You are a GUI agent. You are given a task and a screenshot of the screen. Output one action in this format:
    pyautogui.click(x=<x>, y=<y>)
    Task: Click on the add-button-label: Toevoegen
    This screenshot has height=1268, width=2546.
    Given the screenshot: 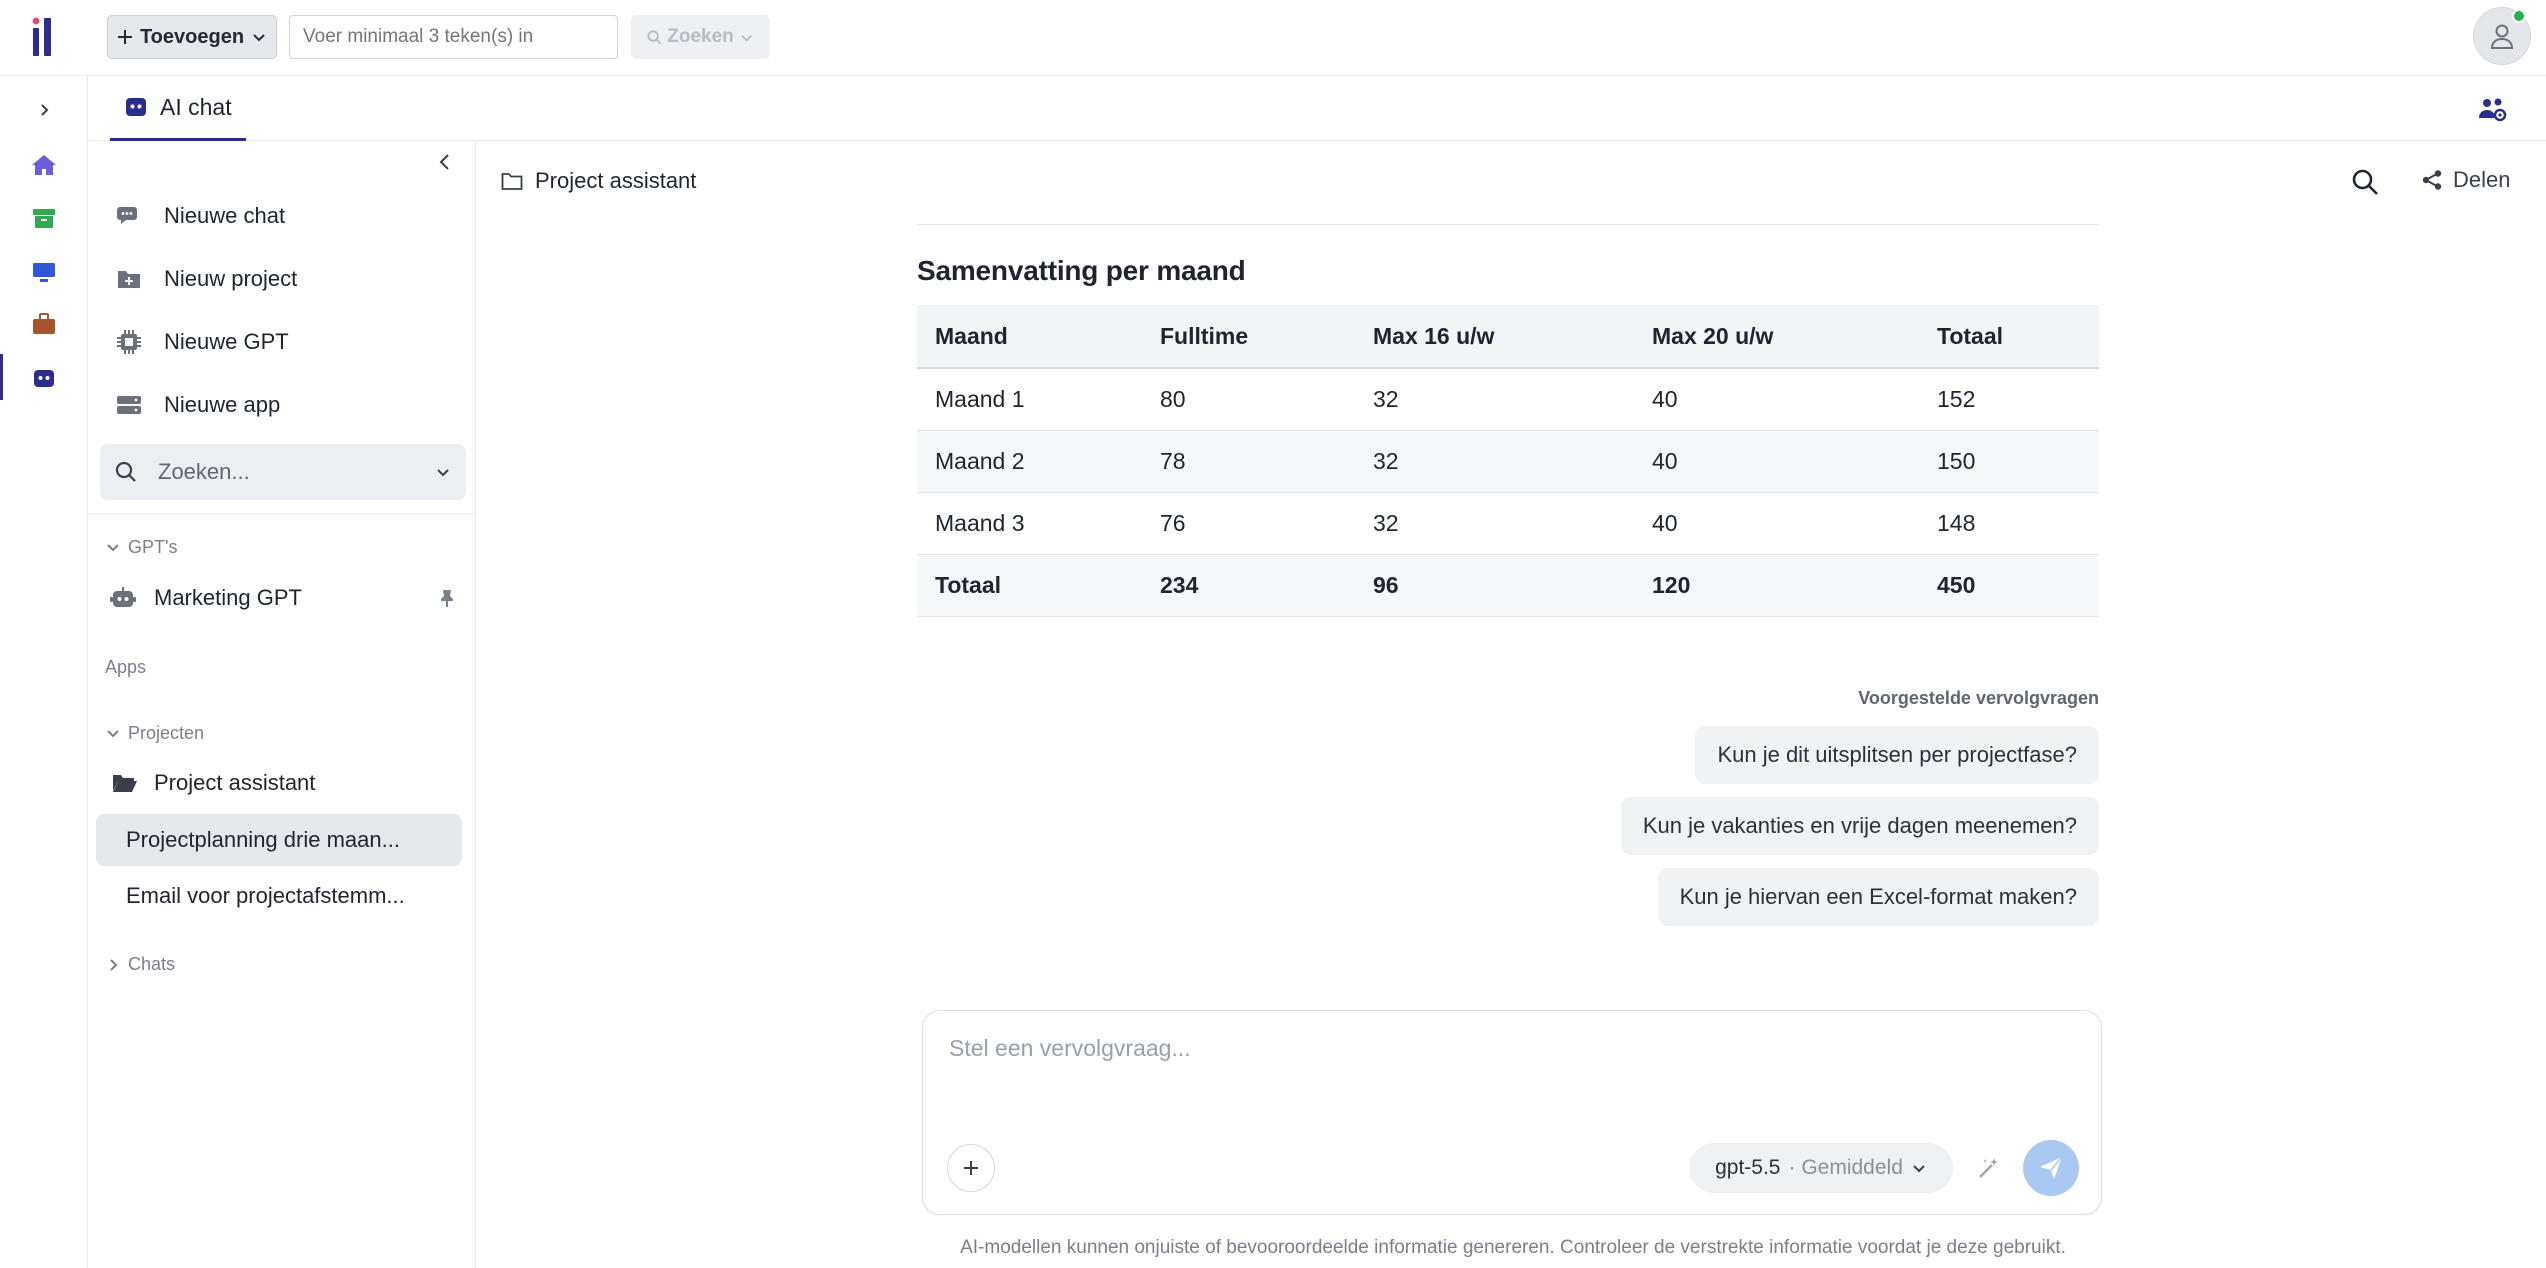 What is the action you would take?
    pyautogui.click(x=192, y=36)
    